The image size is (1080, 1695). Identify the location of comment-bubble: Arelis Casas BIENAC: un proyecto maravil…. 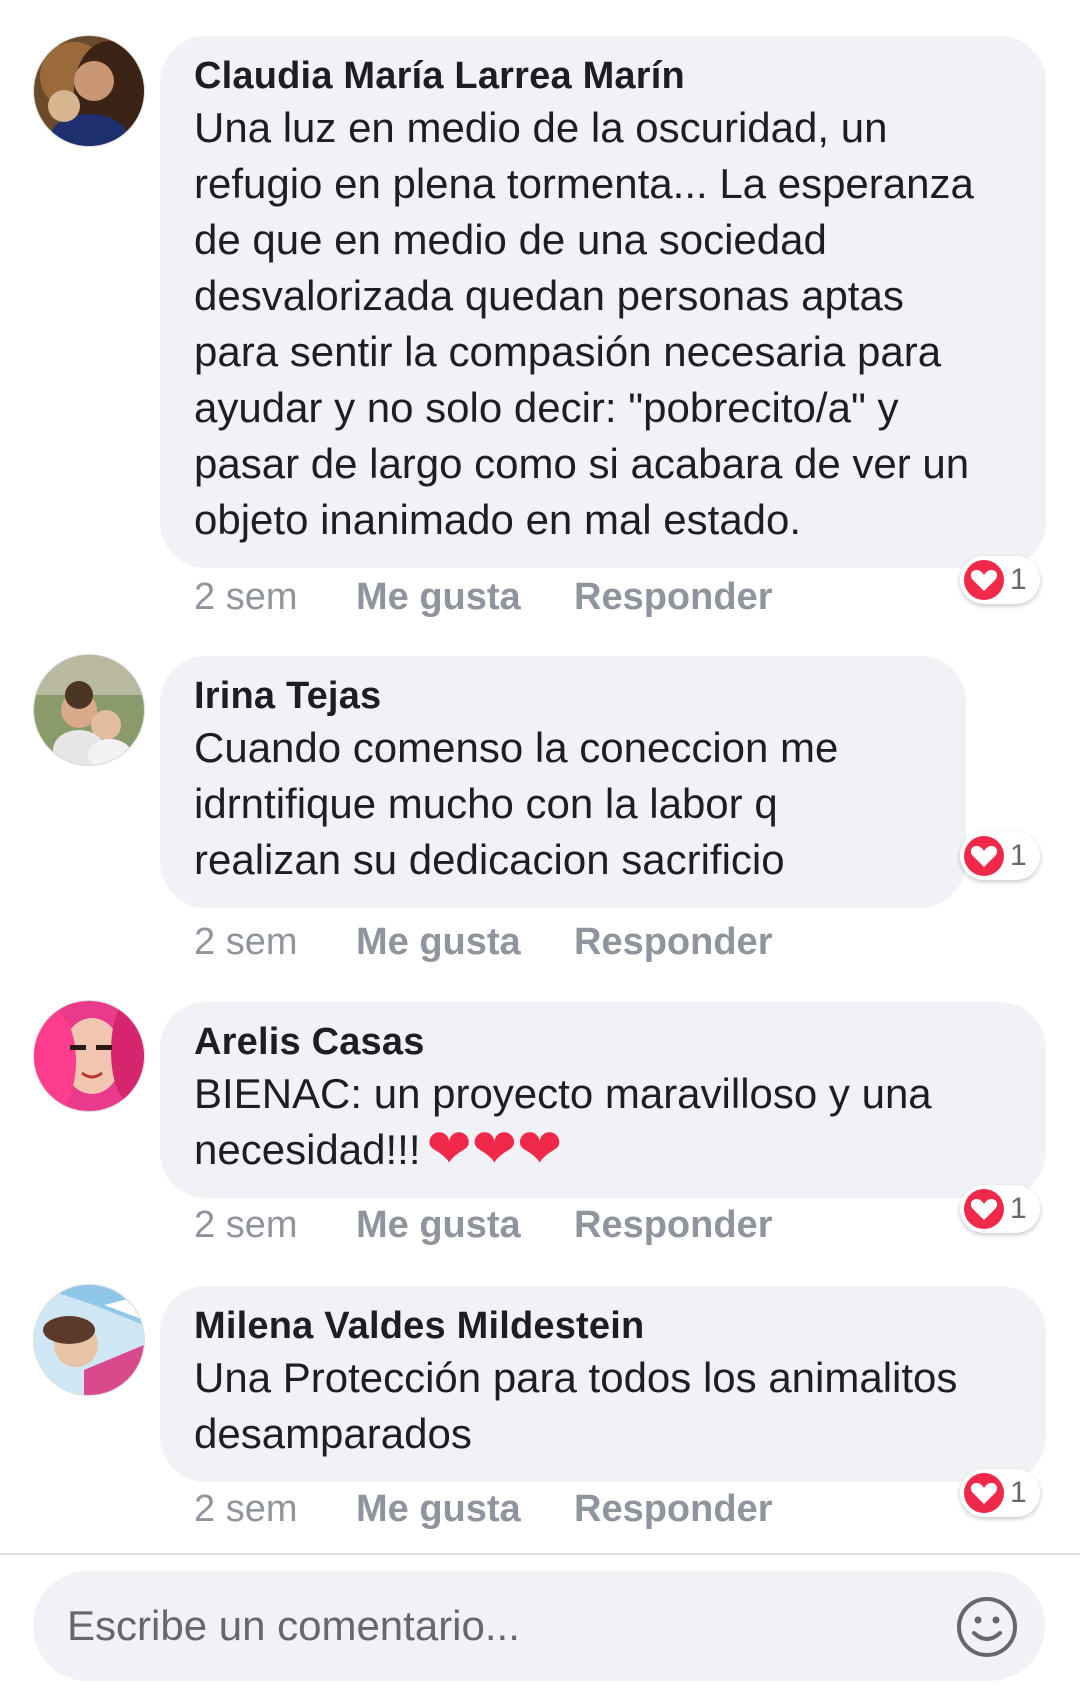
(603, 1100).